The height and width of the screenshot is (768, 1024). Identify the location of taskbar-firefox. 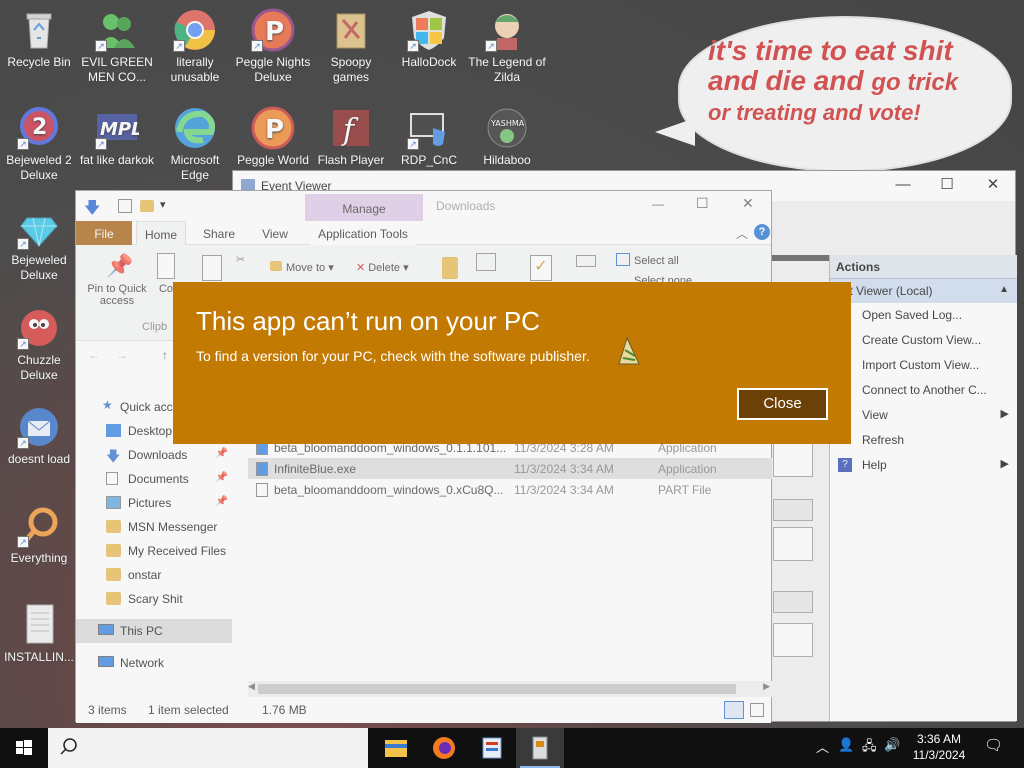
(444, 748).